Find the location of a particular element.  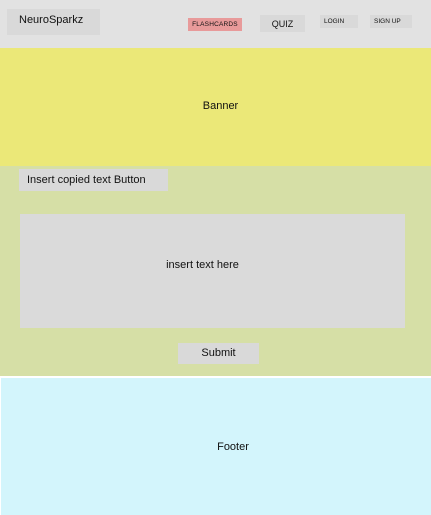

nav-flashcards: FLASHCARDS is located at coordinates (215, 24).